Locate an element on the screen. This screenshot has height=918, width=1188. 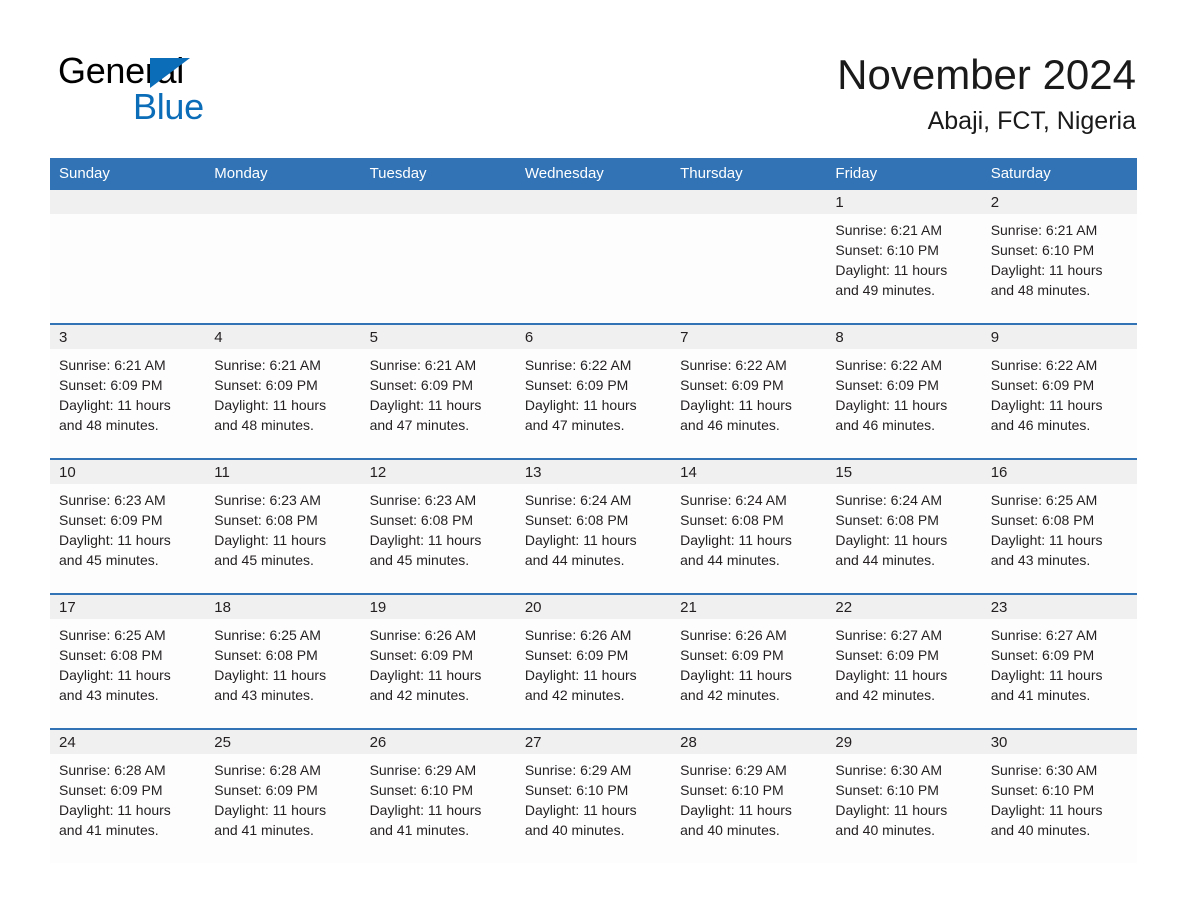
day-number: 12 is located at coordinates (438, 472).